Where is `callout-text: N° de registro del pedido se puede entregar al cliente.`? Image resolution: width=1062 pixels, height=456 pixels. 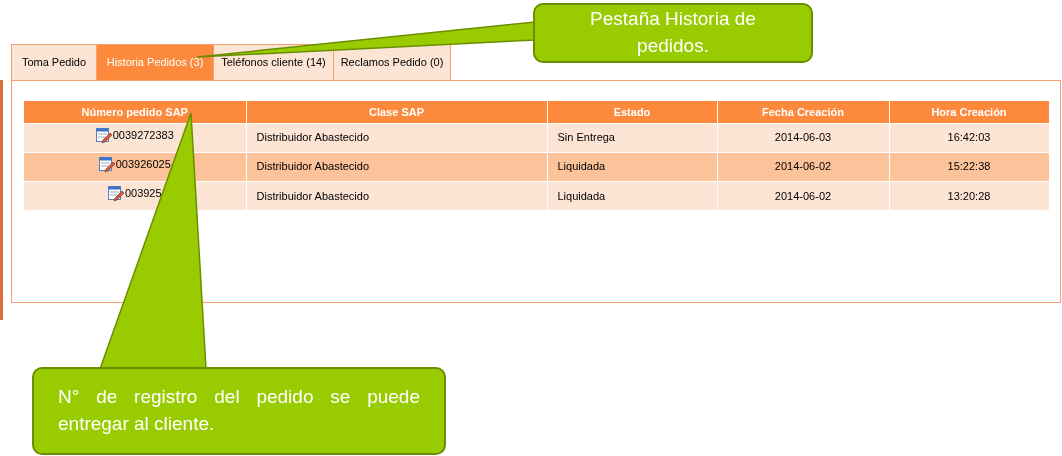
callout-text: N° de registro del pedido se puede entregar al cliente. is located at coordinates (239, 410).